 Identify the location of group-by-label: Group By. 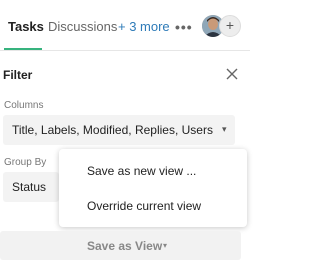
(25, 162).